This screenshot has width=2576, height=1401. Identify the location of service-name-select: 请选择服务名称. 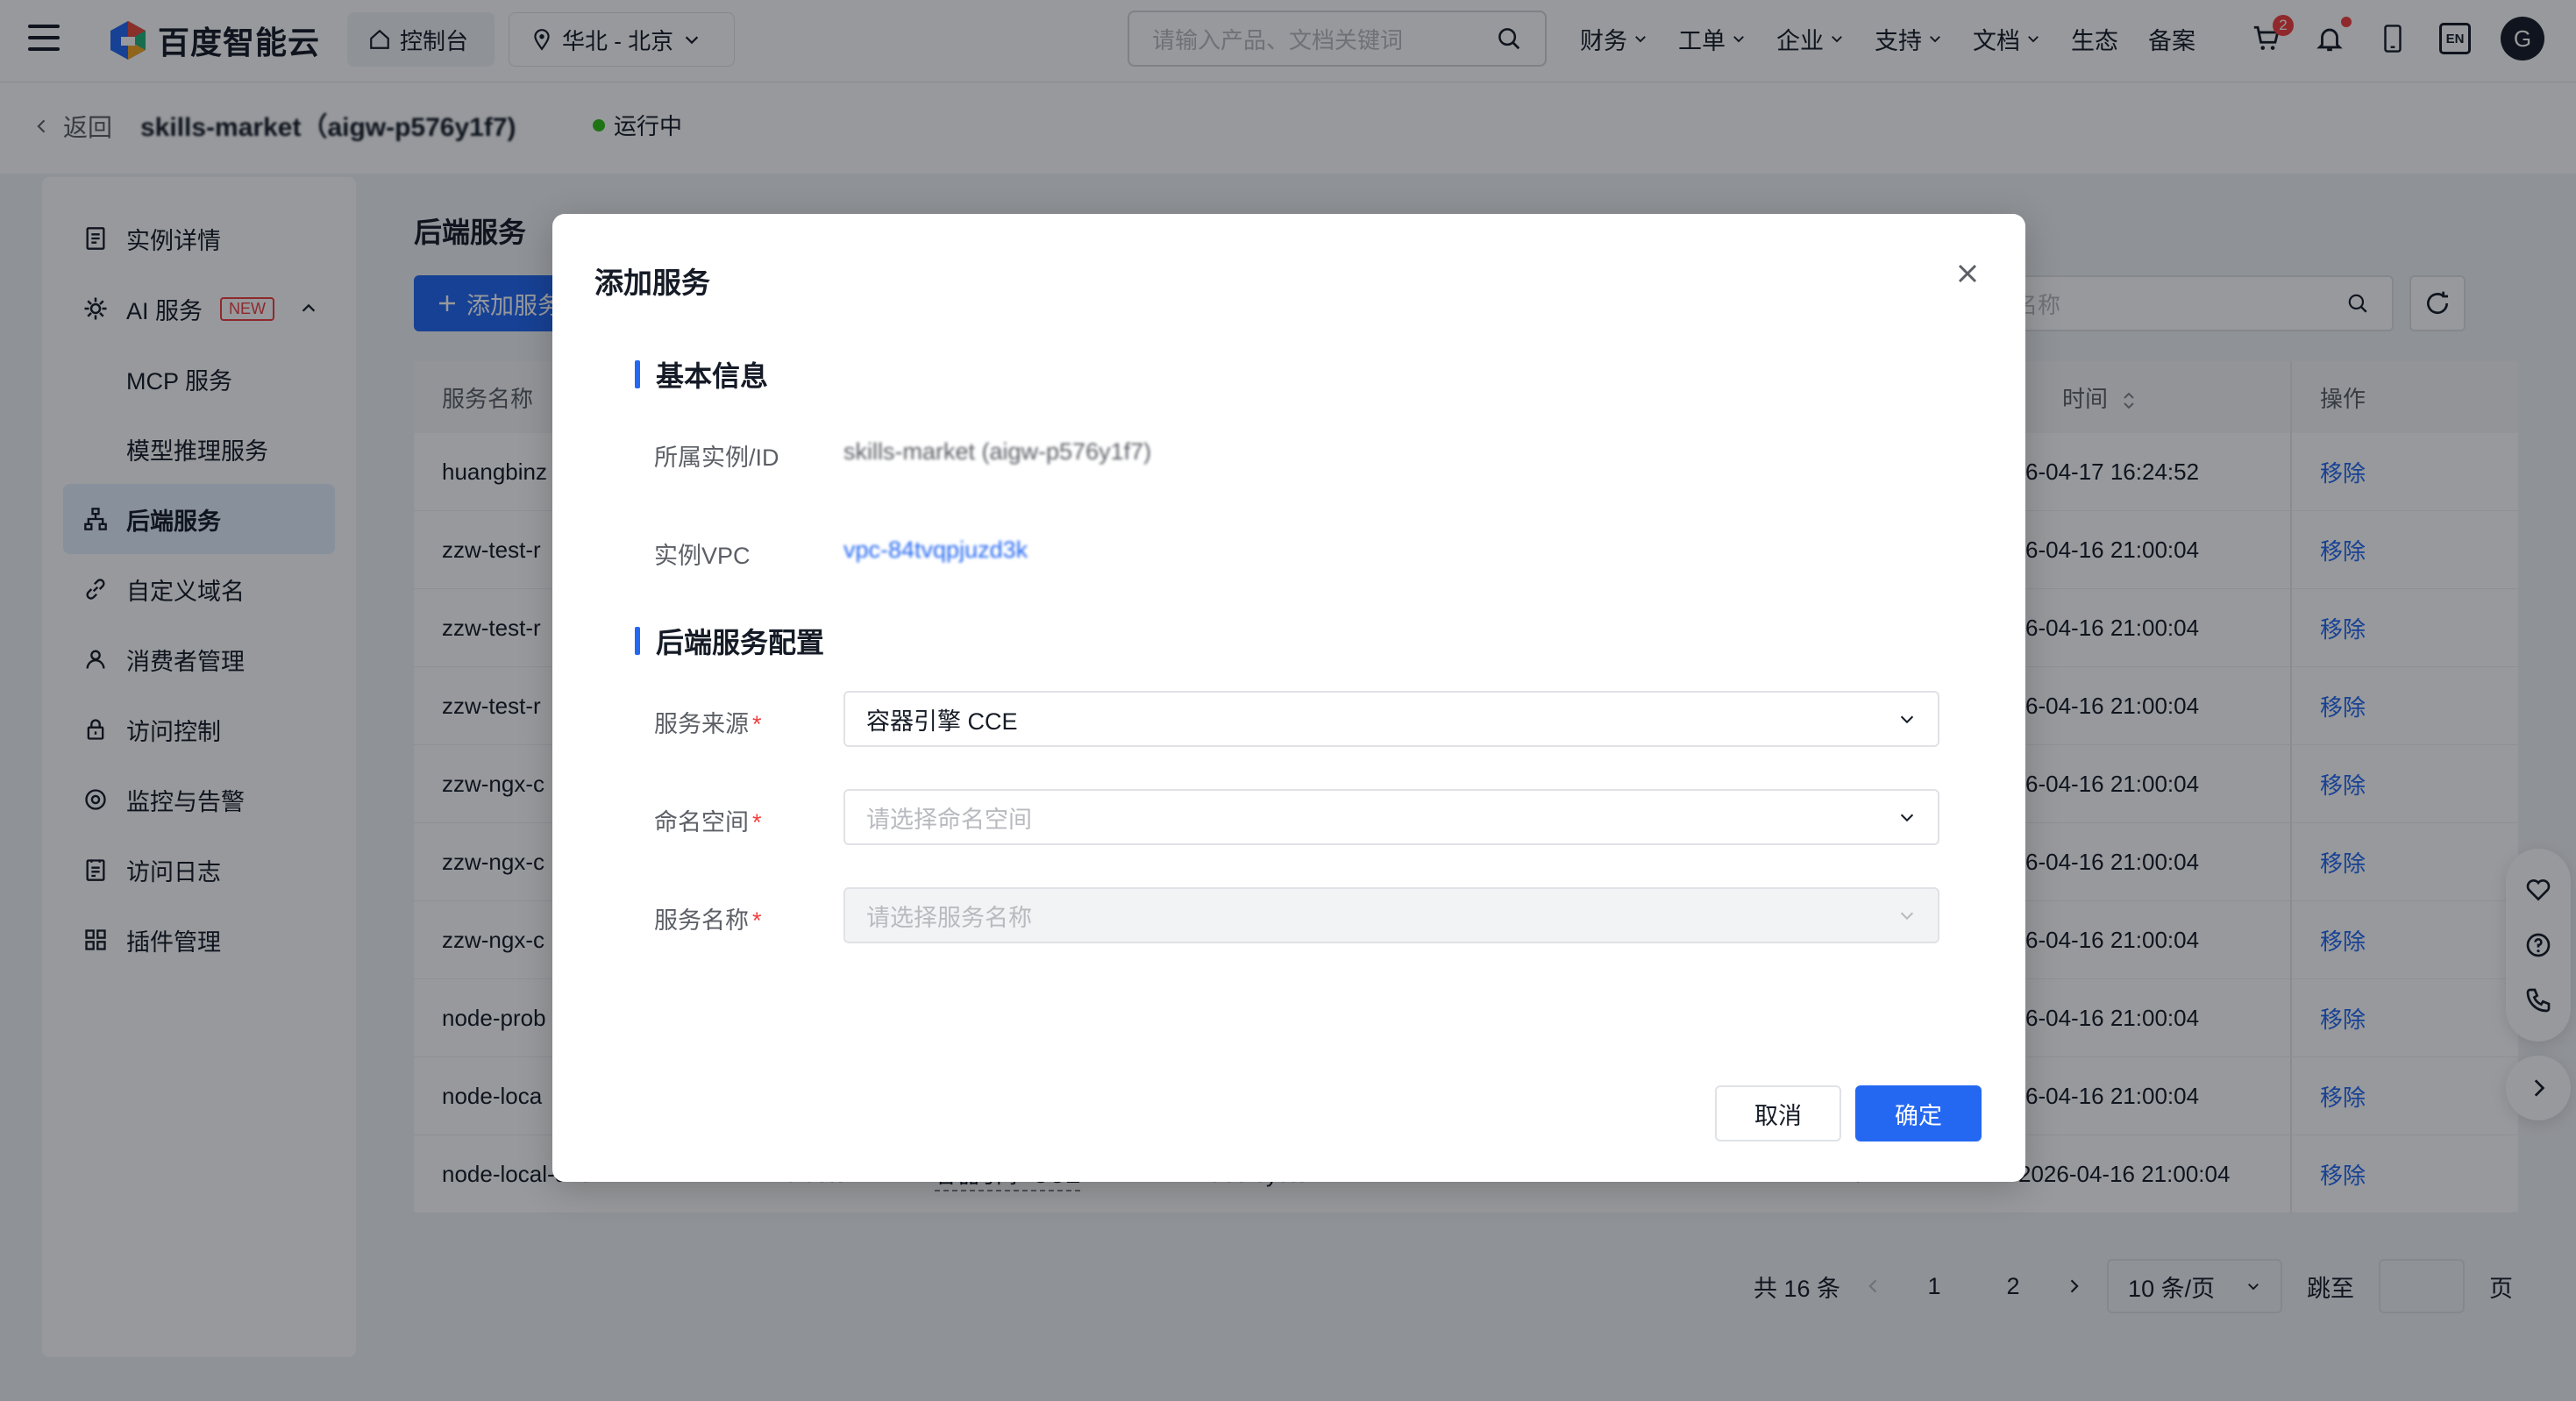
(1391, 915).